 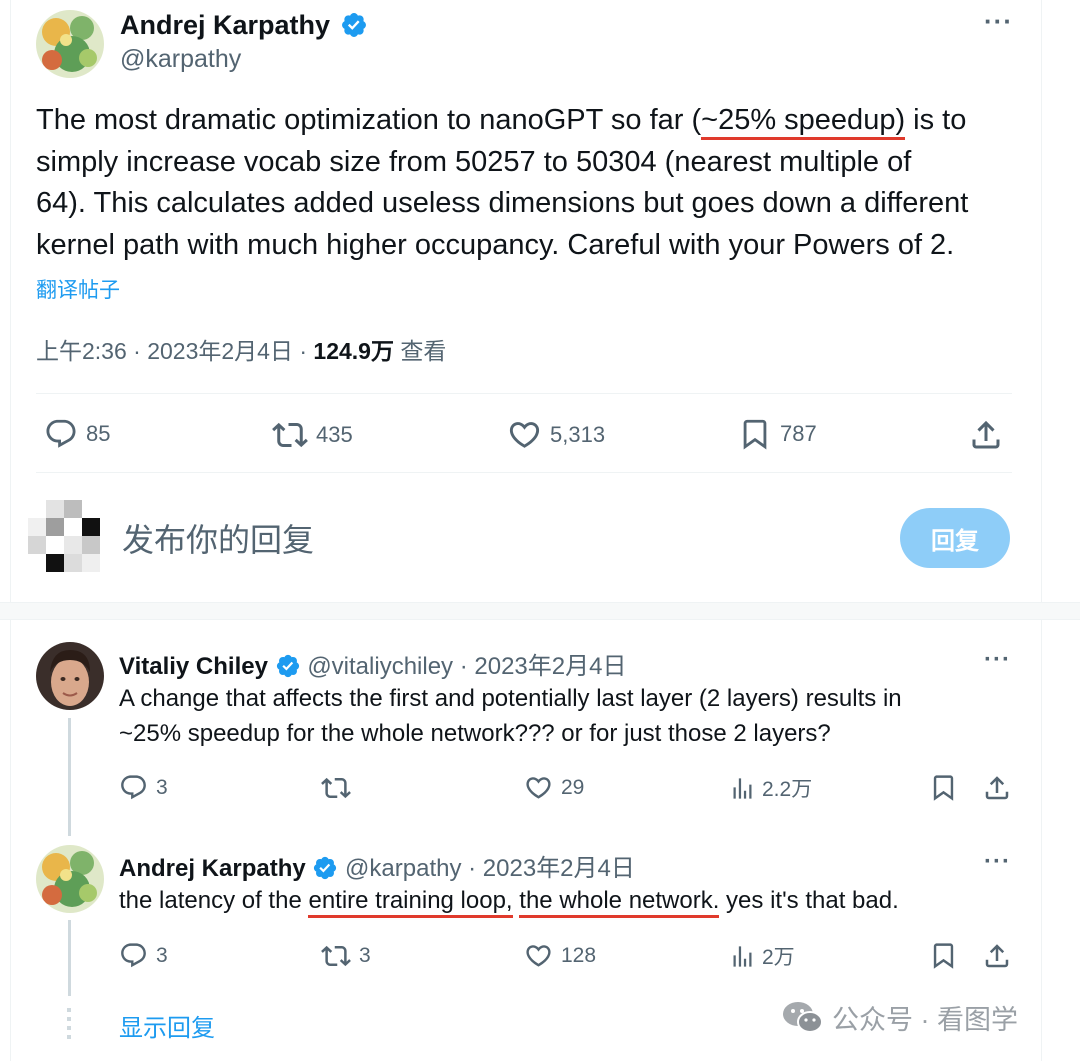 I want to click on views-label: 查看, so click(x=420, y=351).